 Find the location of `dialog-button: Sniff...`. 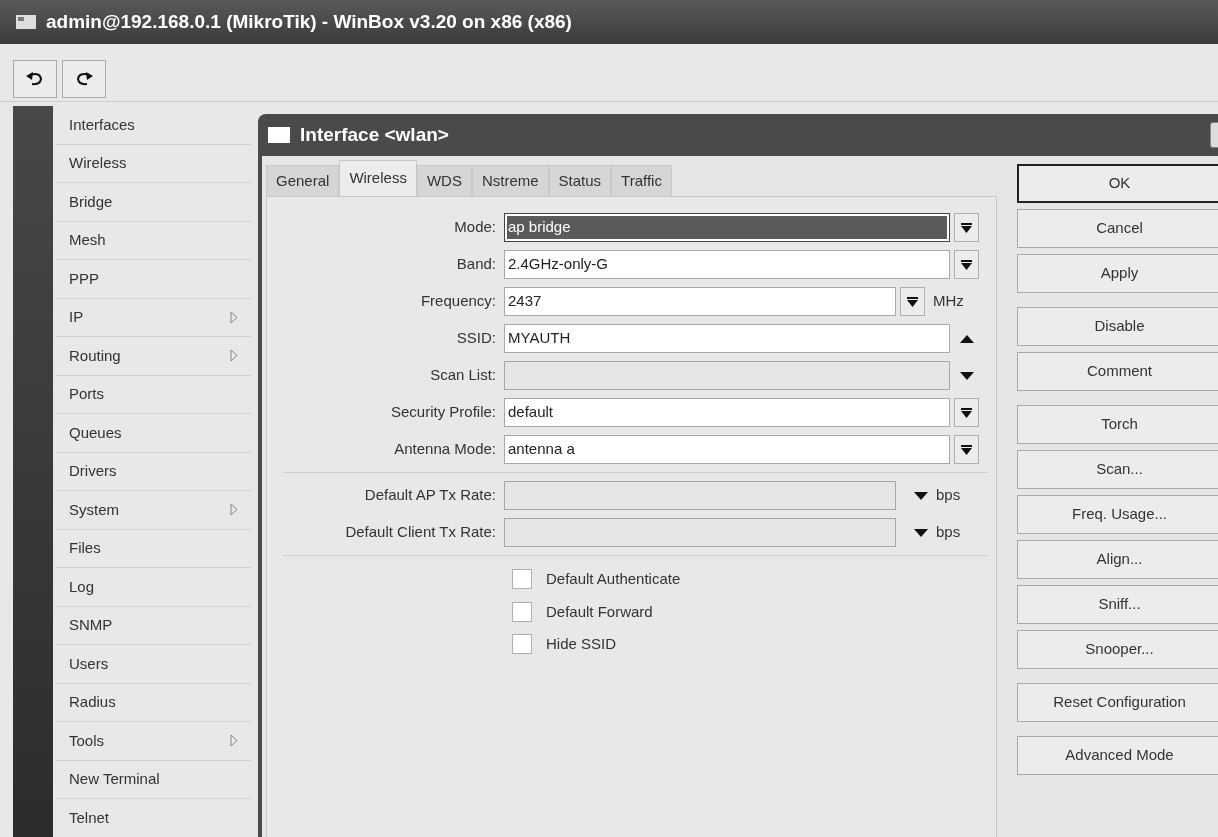

dialog-button: Sniff... is located at coordinates (1117, 604).